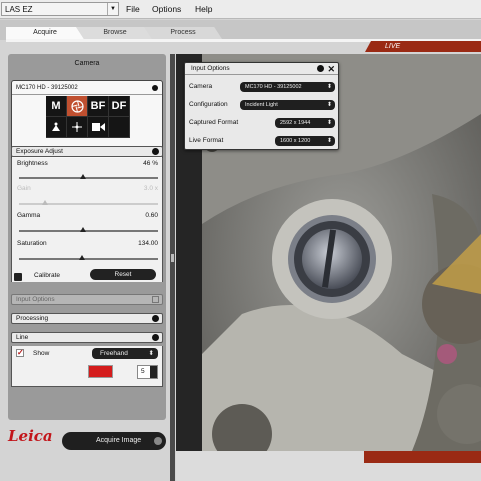 The image size is (481, 481). What do you see at coordinates (119, 127) in the screenshot?
I see `empty-mode-slot` at bounding box center [119, 127].